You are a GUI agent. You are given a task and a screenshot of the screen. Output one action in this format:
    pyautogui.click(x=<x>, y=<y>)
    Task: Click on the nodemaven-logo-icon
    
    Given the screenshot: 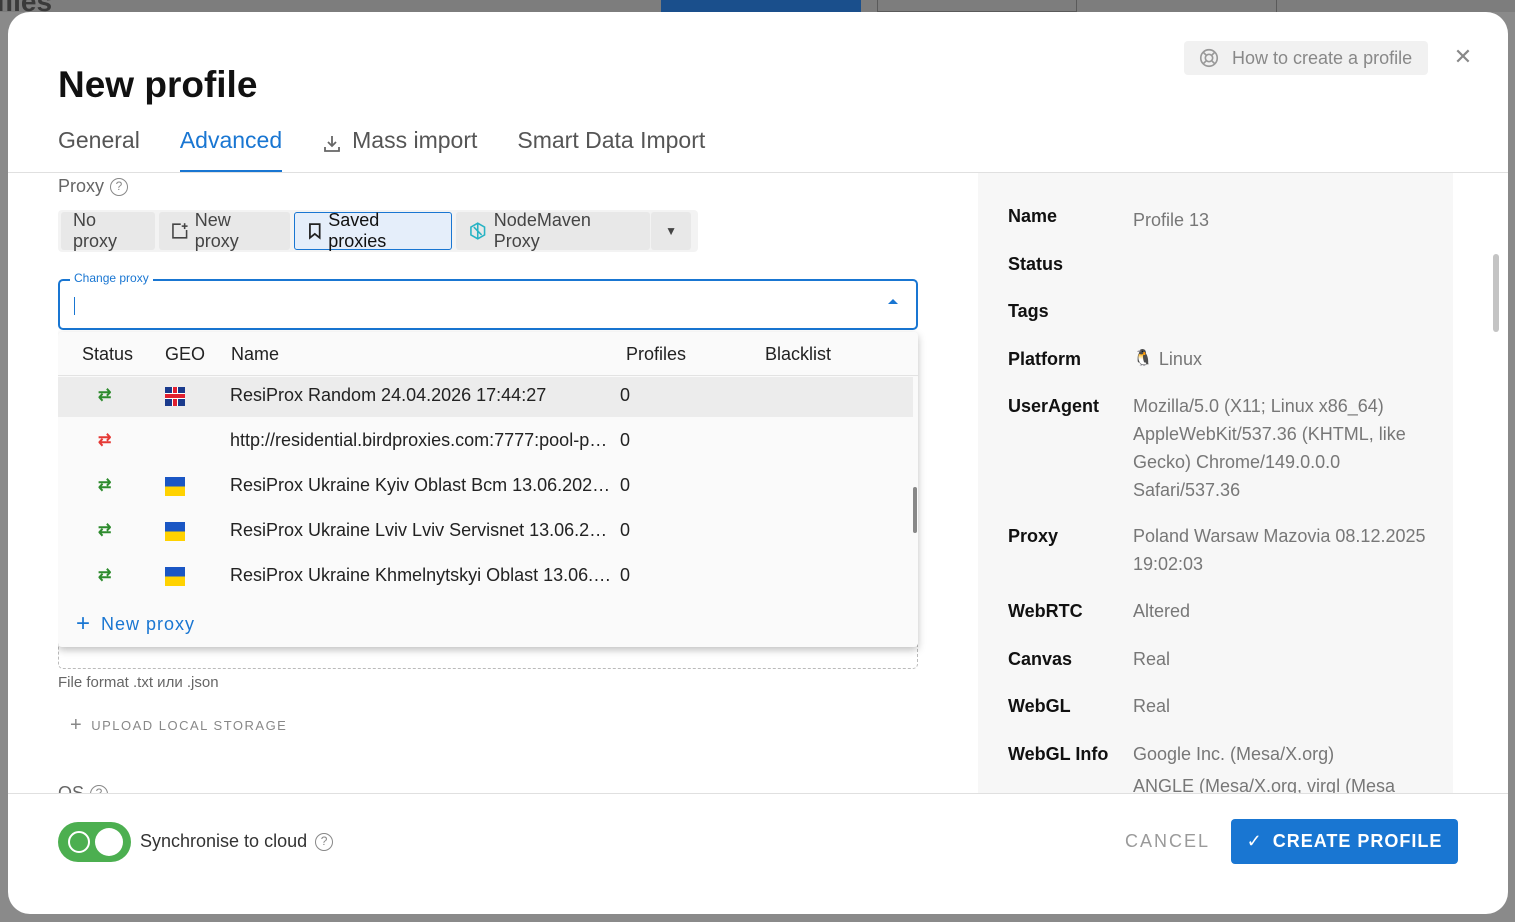 What is the action you would take?
    pyautogui.click(x=478, y=231)
    